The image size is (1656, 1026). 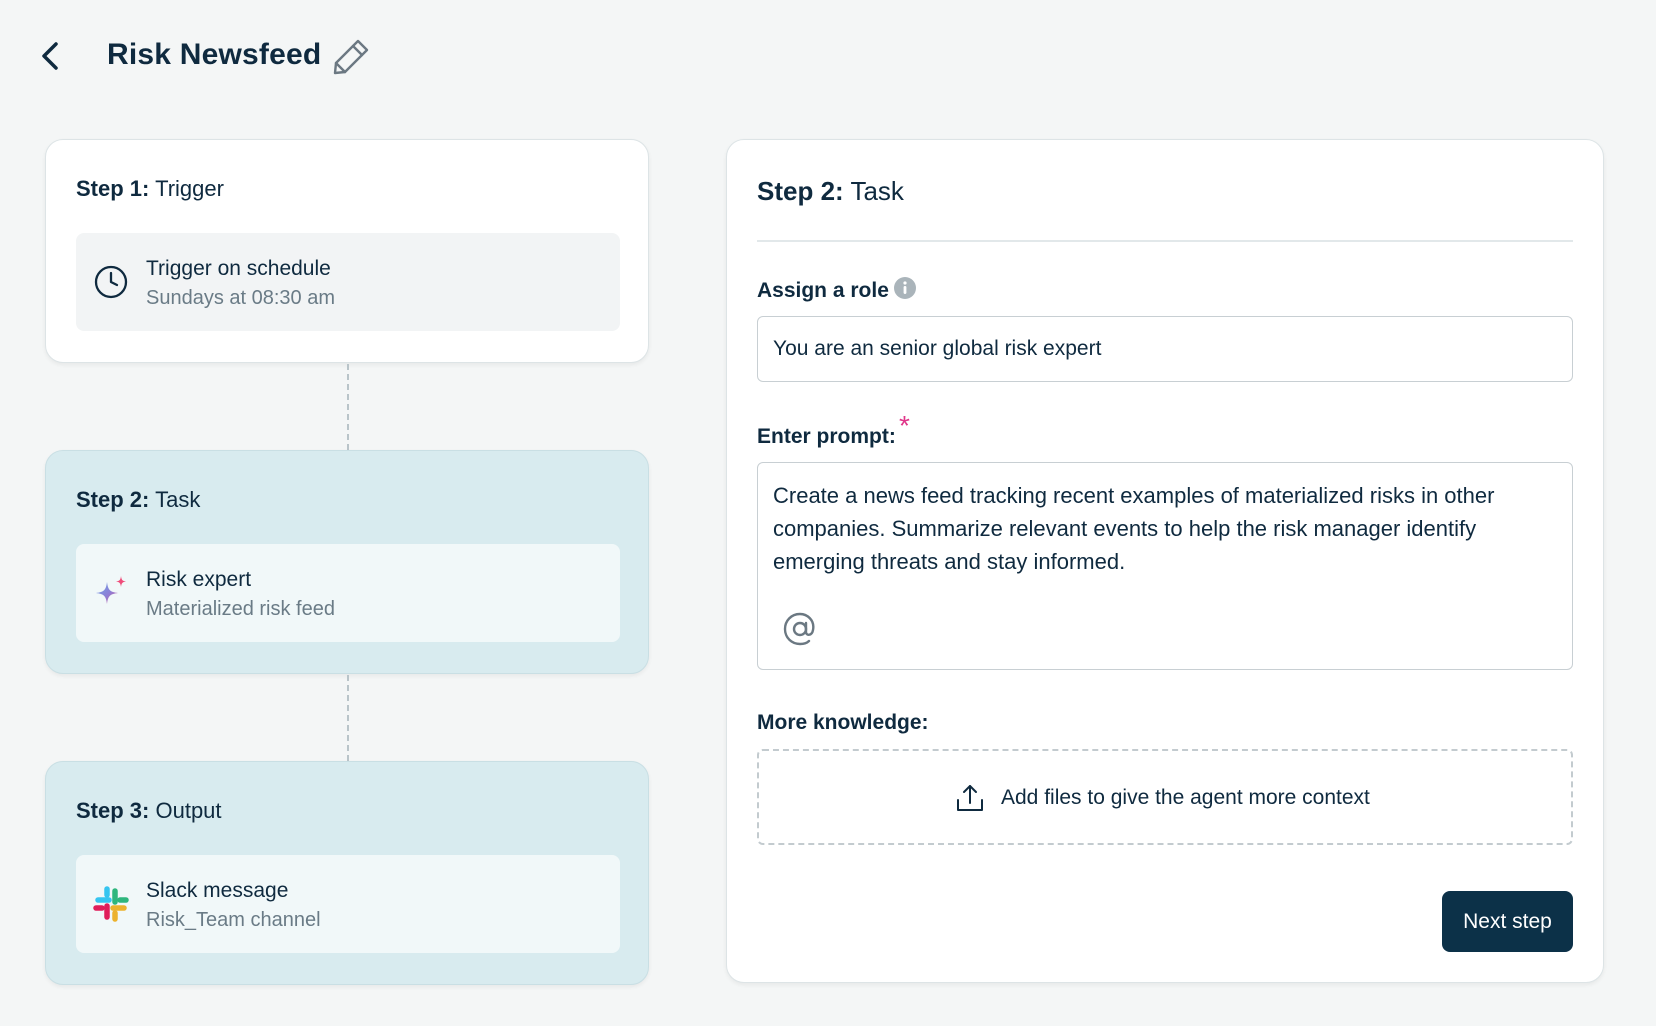 I want to click on page-title: Risk Newsfeed, so click(x=214, y=54).